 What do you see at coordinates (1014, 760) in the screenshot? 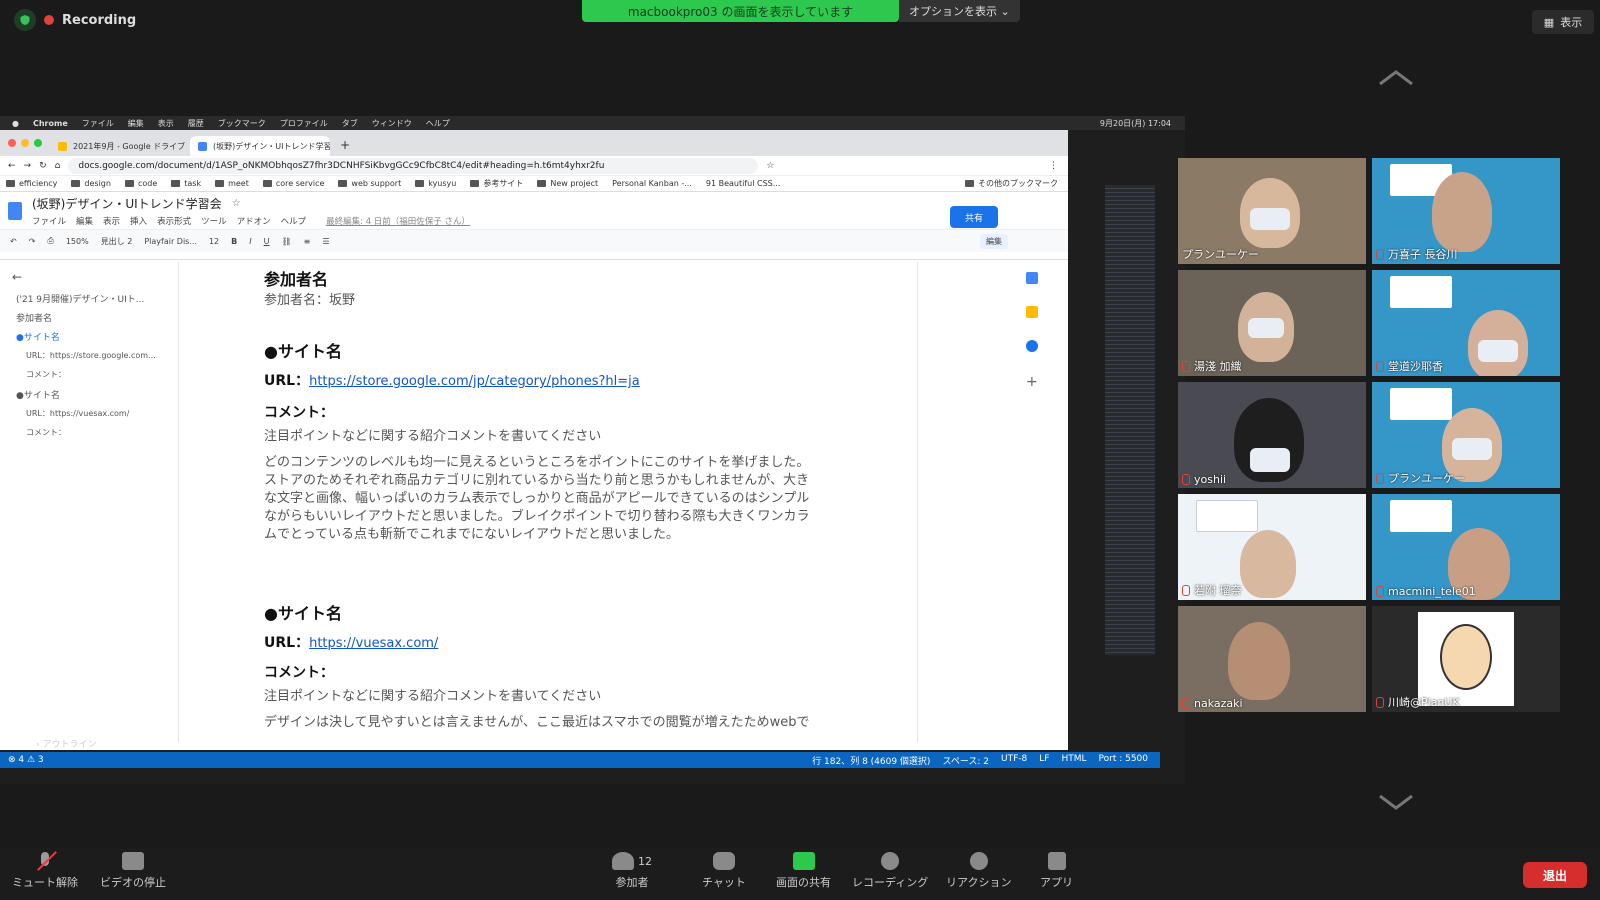
I see `encoding: UTF-8` at bounding box center [1014, 760].